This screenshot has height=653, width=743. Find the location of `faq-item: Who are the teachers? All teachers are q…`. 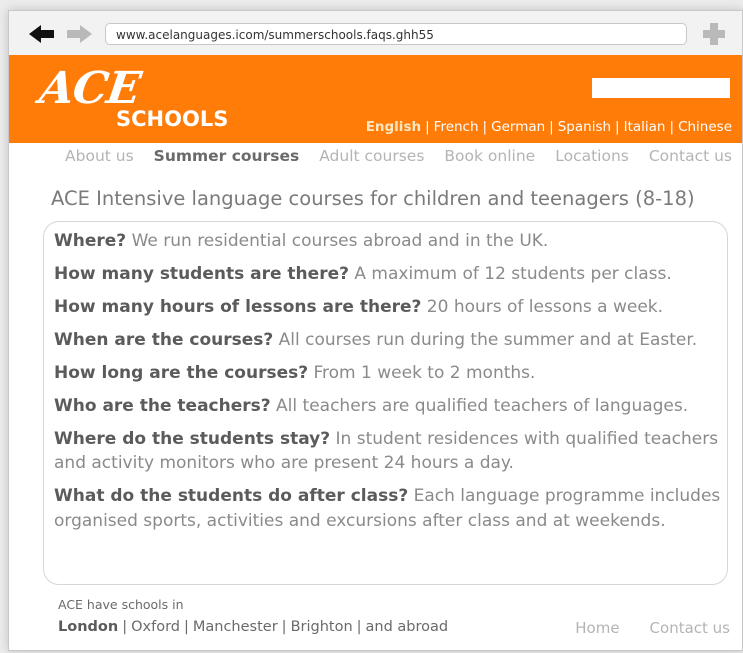

faq-item: Who are the teachers? All teachers are q… is located at coordinates (395, 406).